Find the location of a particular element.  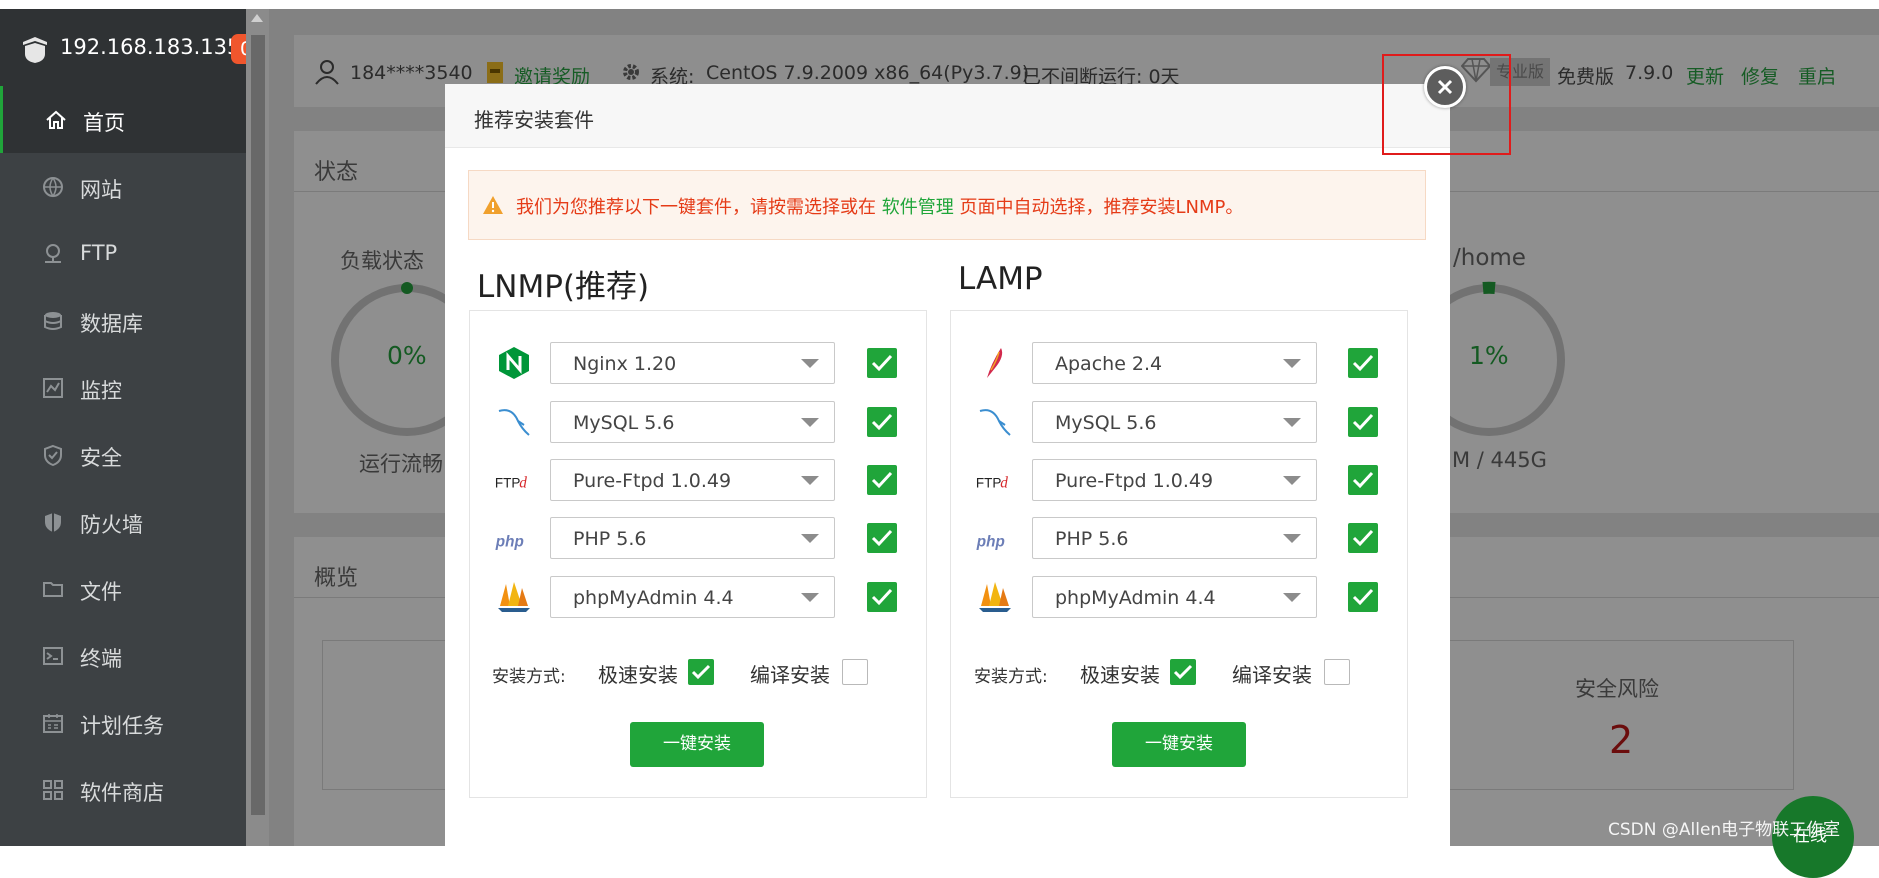

system-value: CentOS 7.9.2009 x86_64(Py3.7.9) is located at coordinates (868, 73).